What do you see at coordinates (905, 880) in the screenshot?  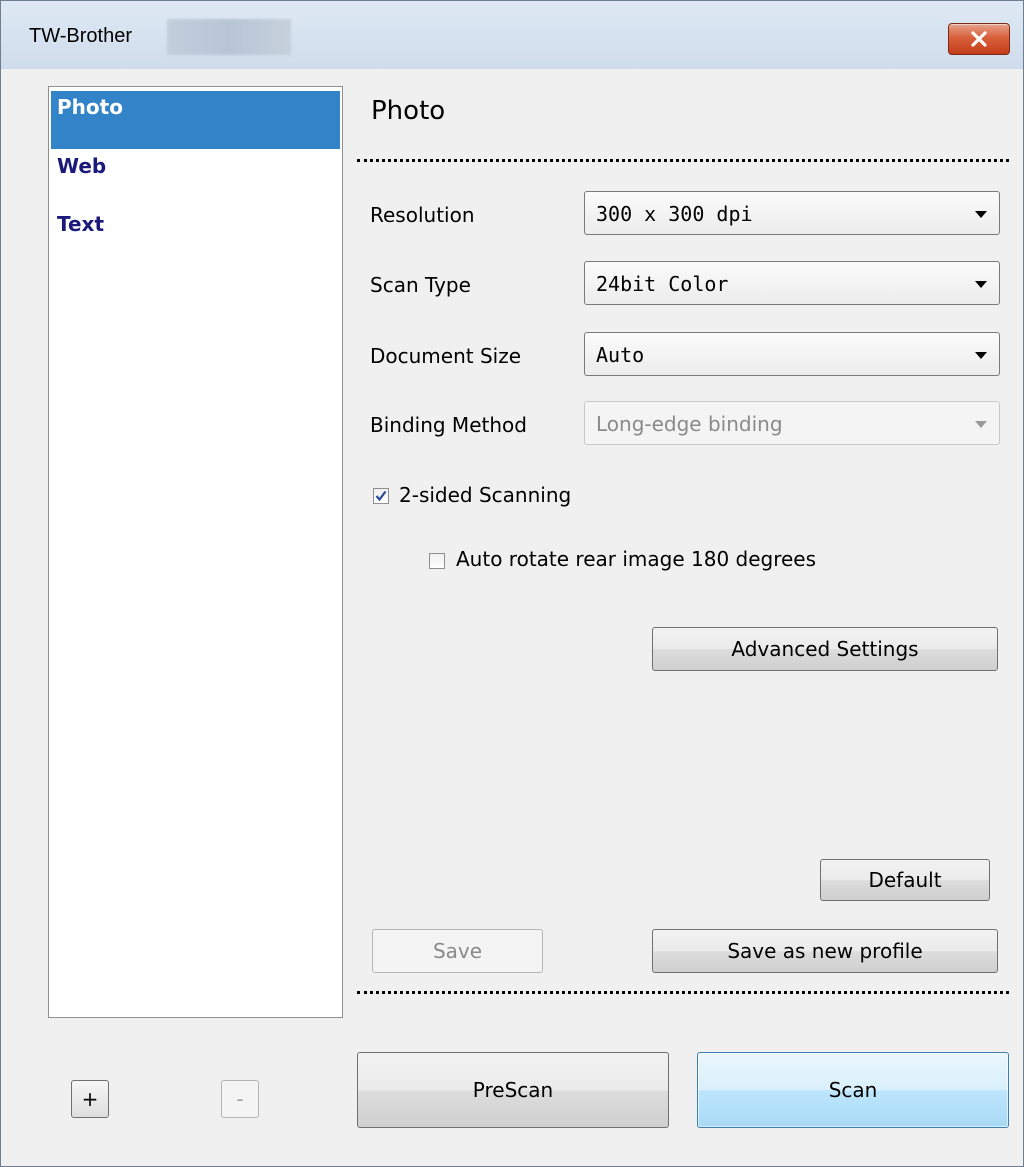 I see `default-button: Default` at bounding box center [905, 880].